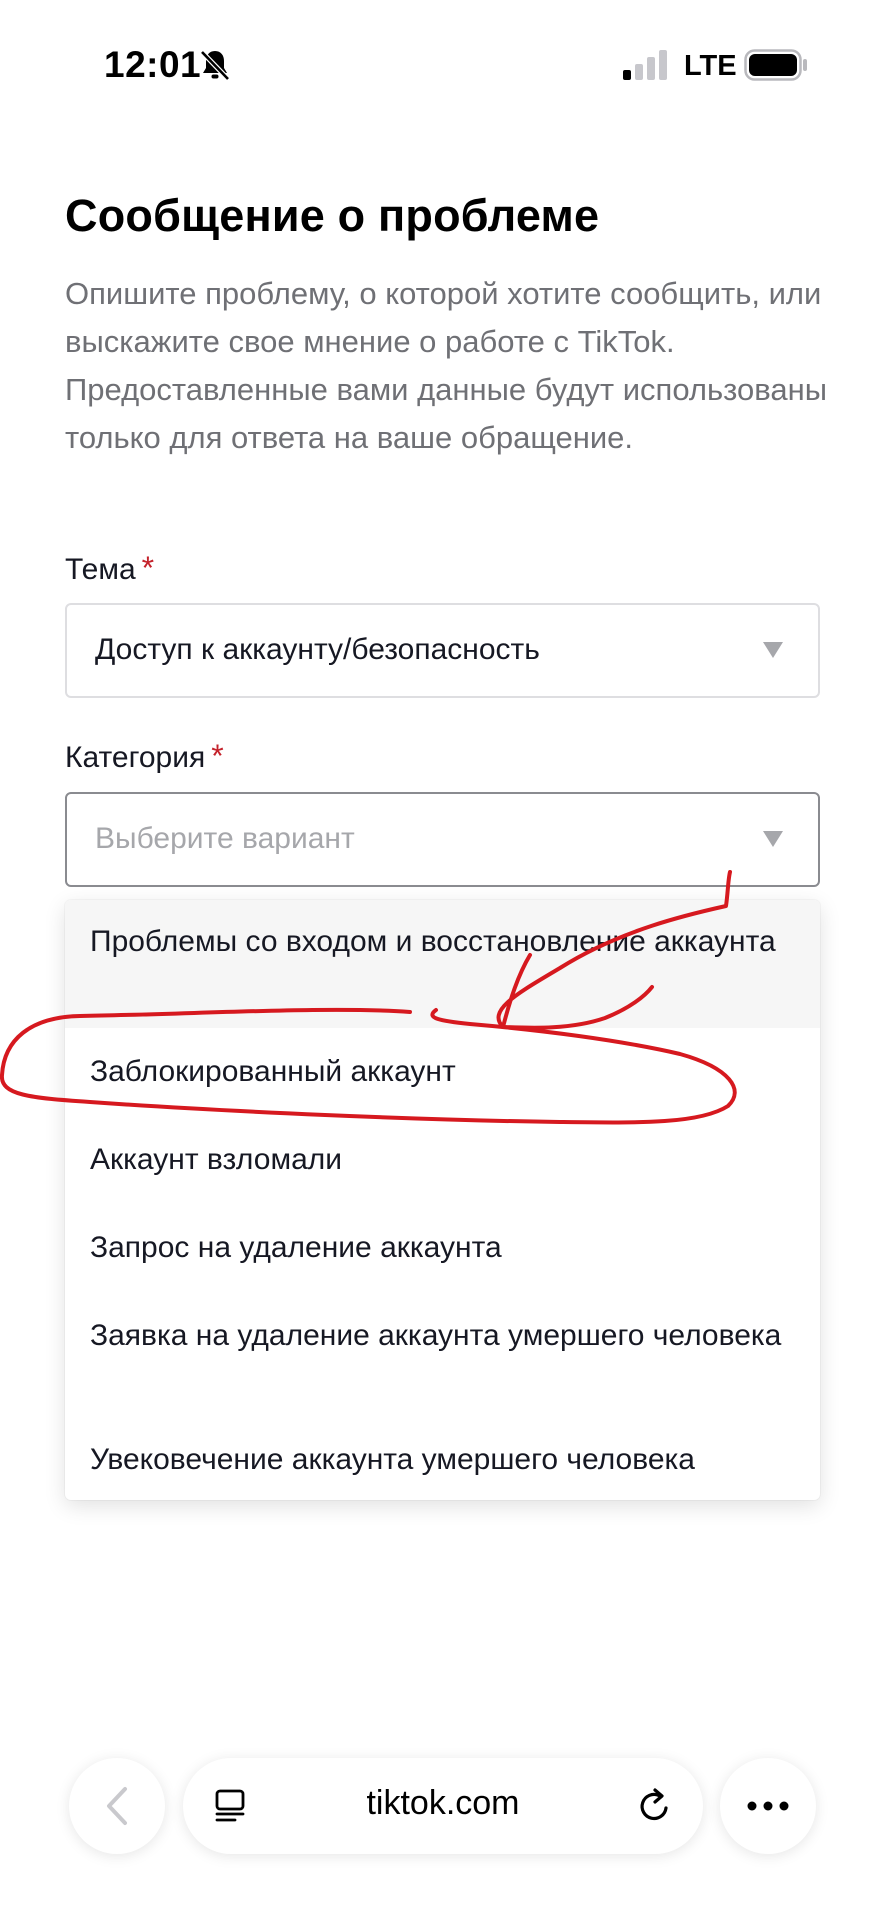 This screenshot has width=884, height=1920. I want to click on page-title: Сообщение о проблеме, so click(332, 215).